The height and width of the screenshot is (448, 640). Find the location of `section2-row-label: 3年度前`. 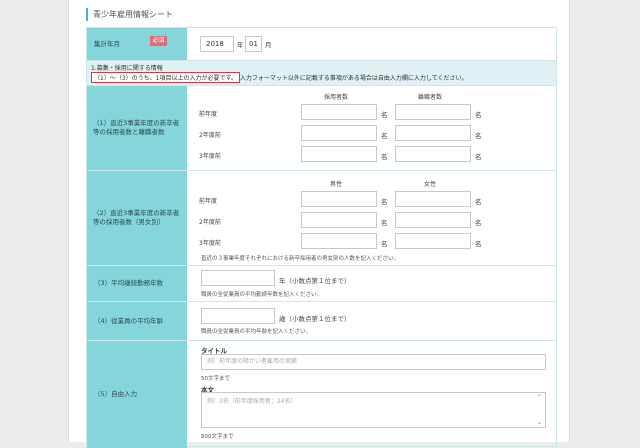

section2-row-label: 3年度前 is located at coordinates (210, 243).